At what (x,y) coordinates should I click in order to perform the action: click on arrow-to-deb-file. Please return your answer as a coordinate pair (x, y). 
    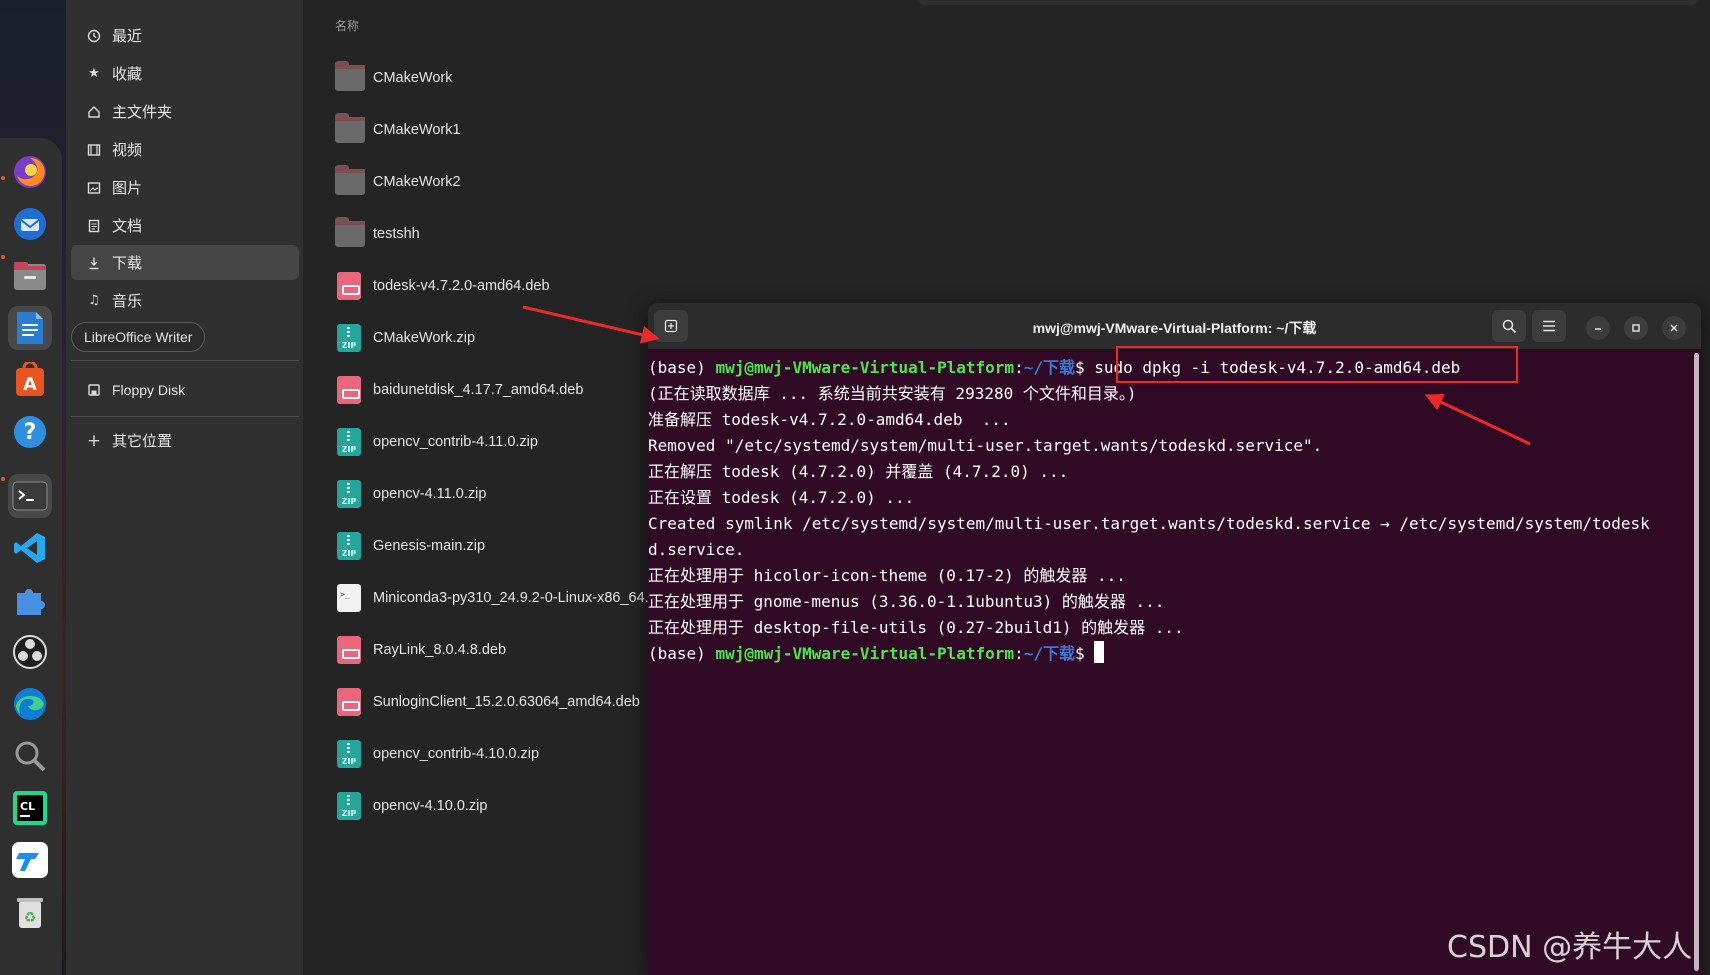
    Looking at the image, I should click on (591, 324).